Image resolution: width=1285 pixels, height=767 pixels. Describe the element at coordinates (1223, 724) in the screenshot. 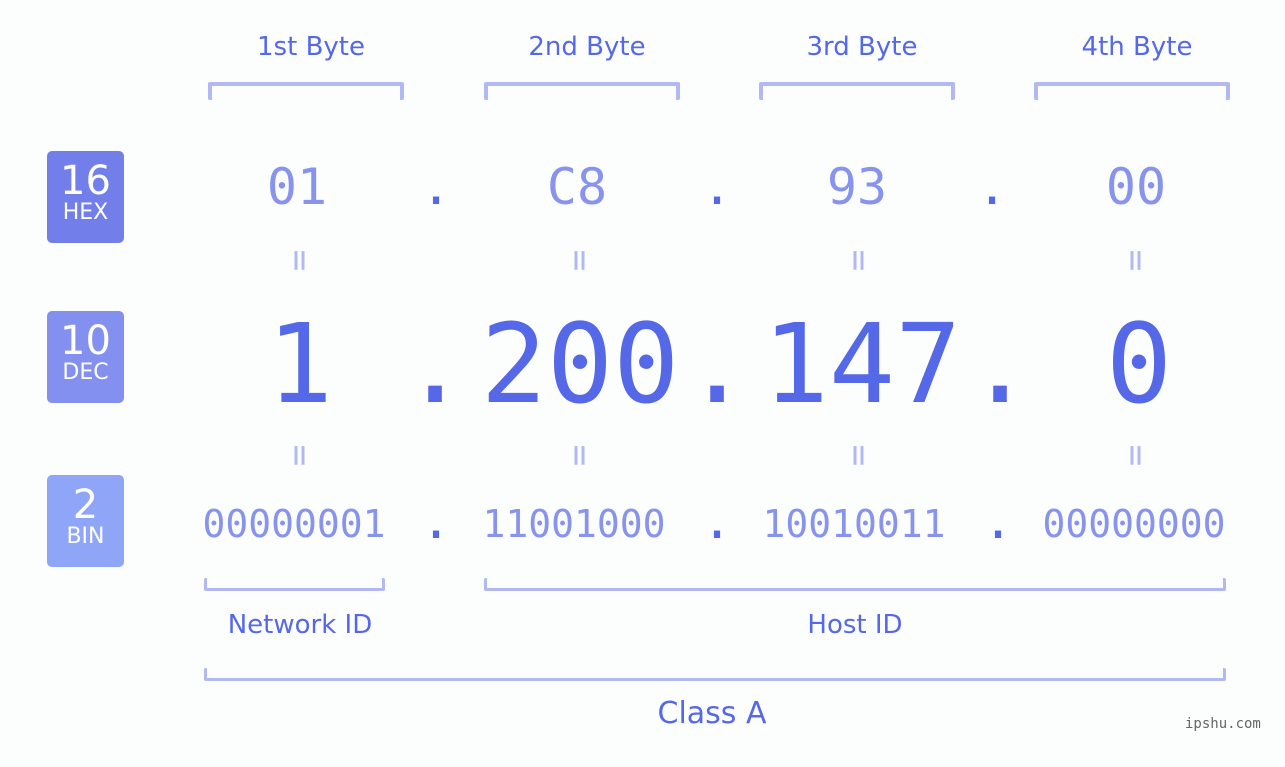

I see `watermark: ipshu.com` at that location.